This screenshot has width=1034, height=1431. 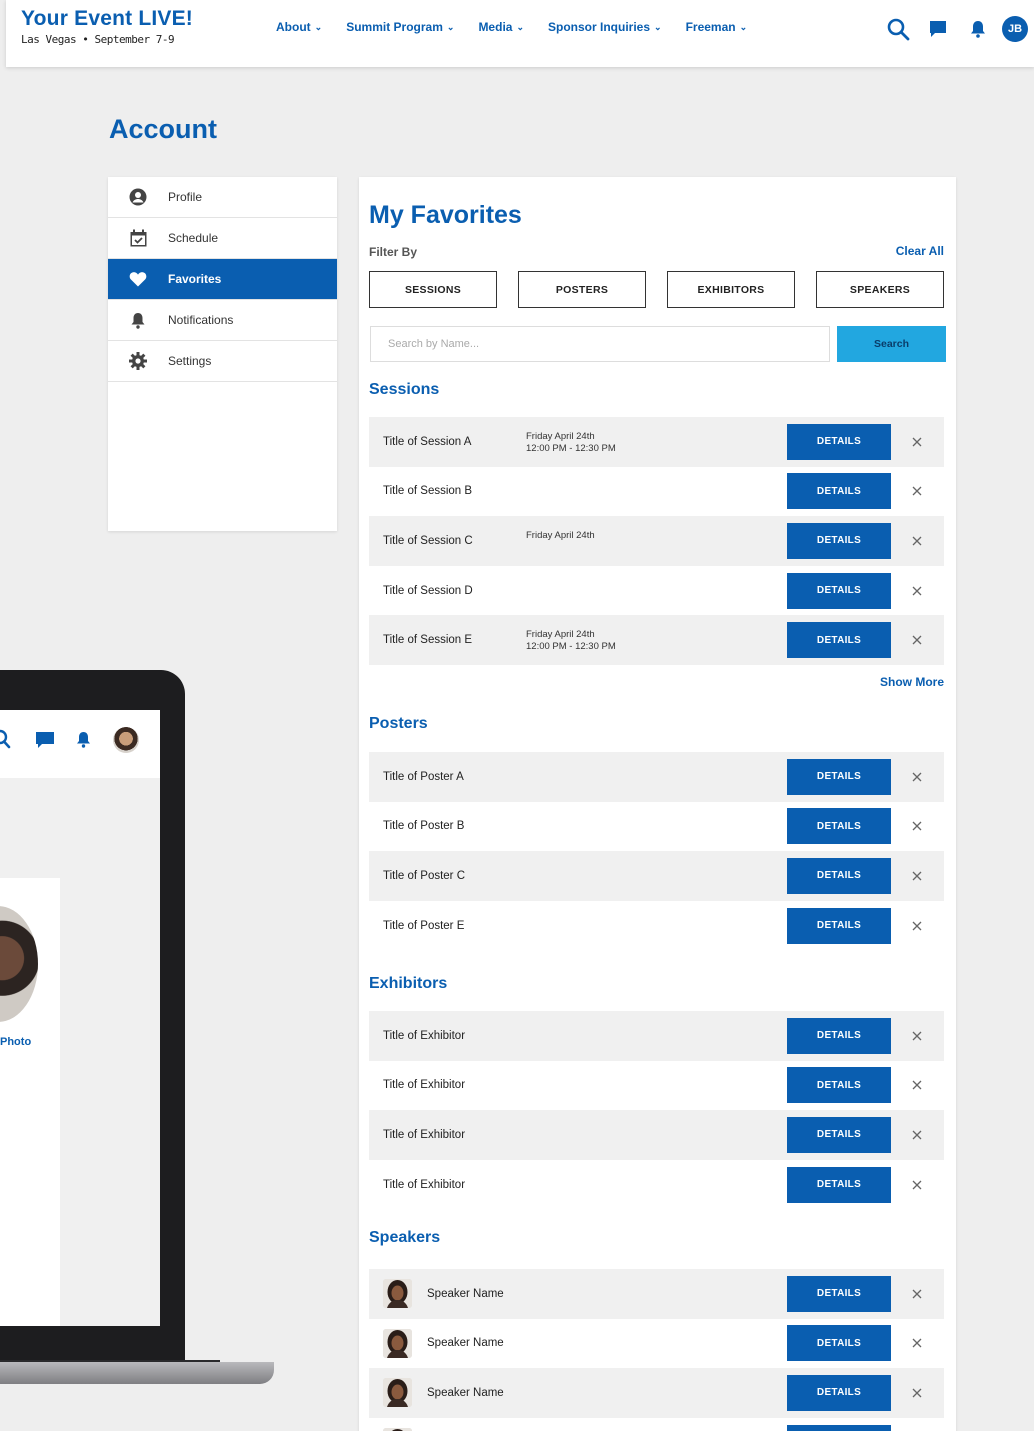 I want to click on sidebar-item-label: Settings, so click(x=190, y=361).